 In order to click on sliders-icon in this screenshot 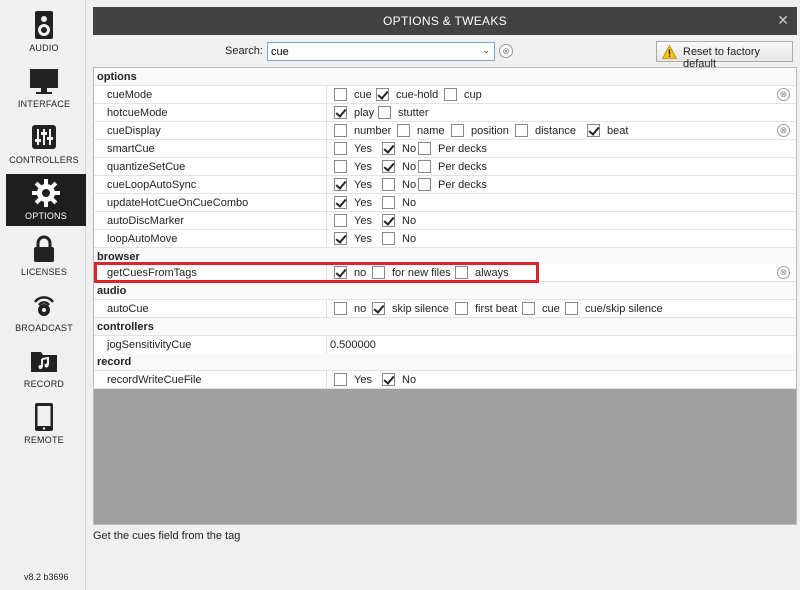, I will do `click(44, 137)`.